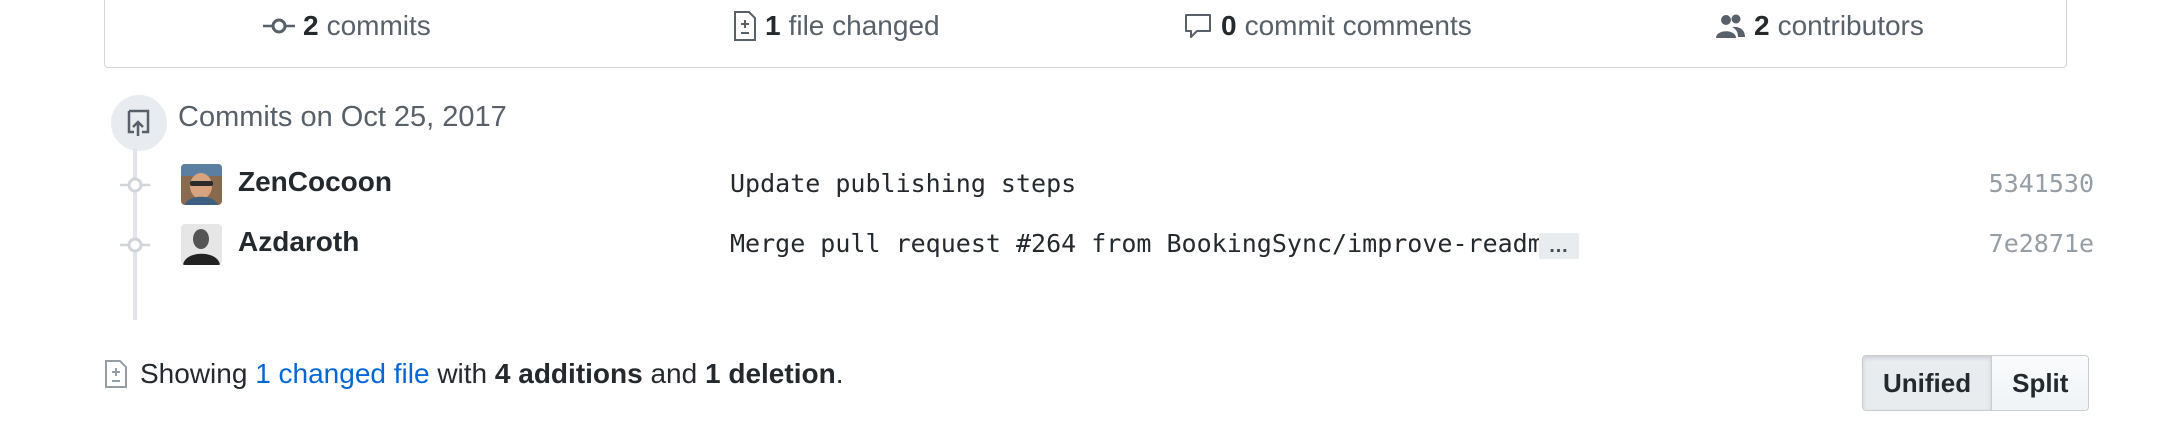 The image size is (2166, 422). I want to click on comments-count: 0, so click(1229, 25).